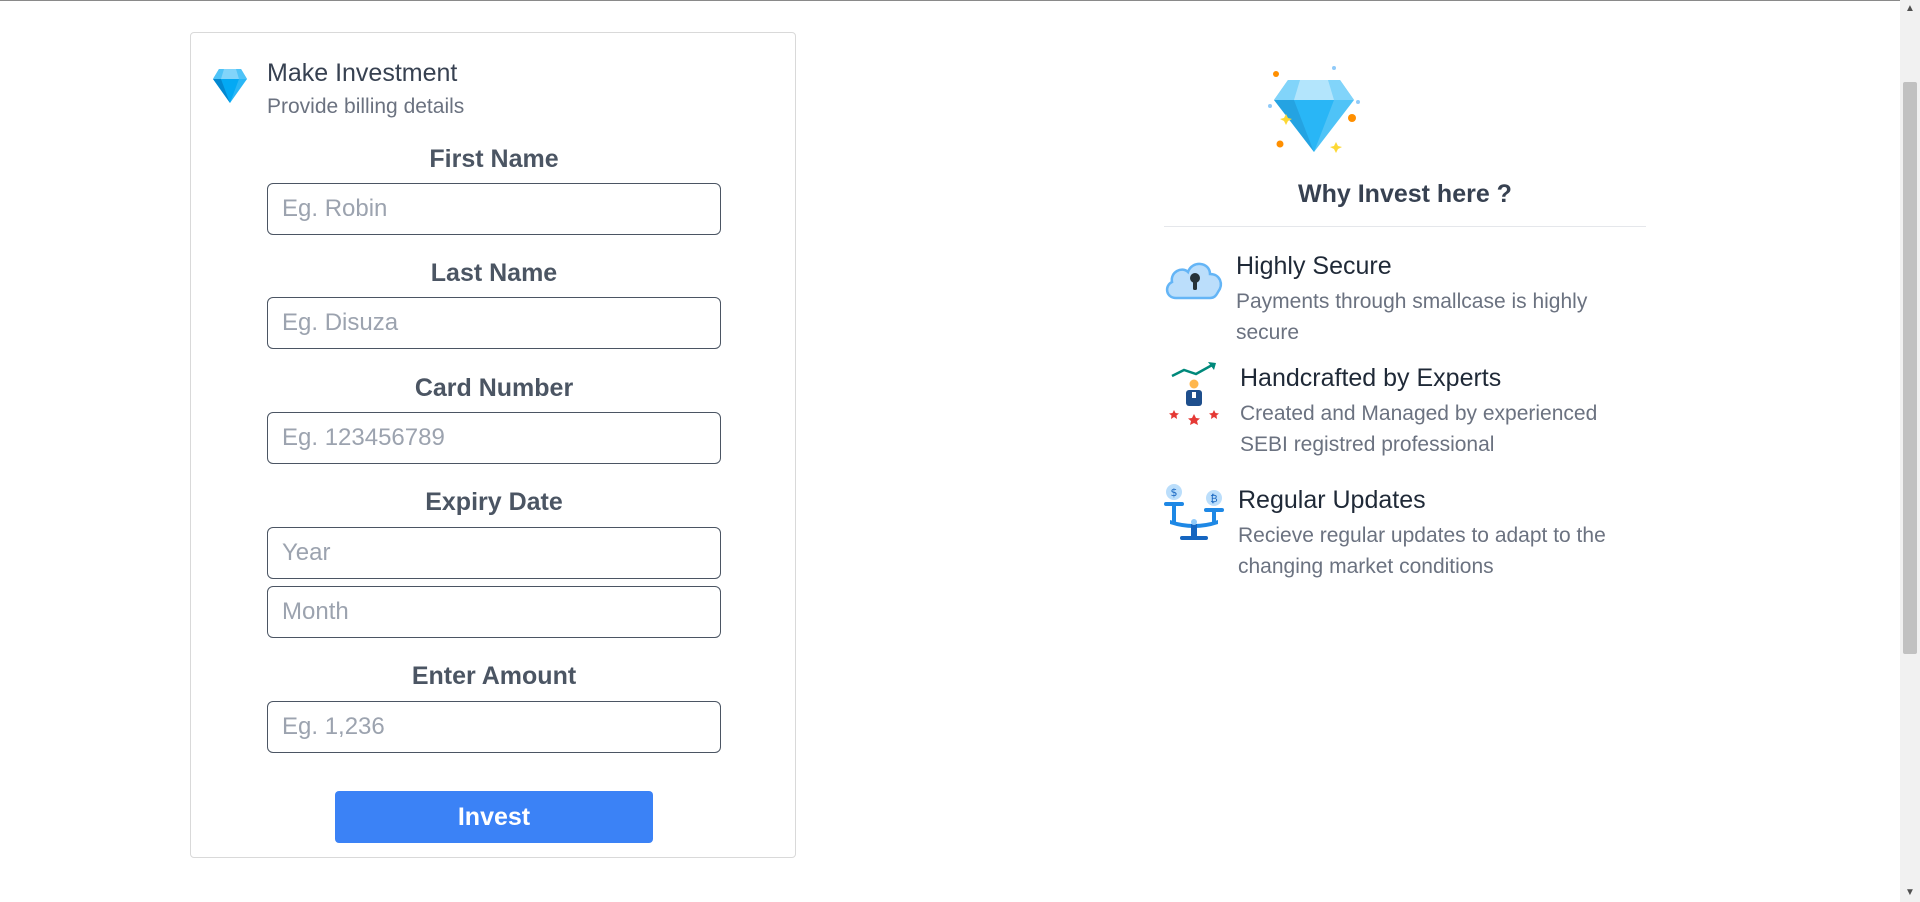 Image resolution: width=1920 pixels, height=902 pixels. Describe the element at coordinates (1193, 281) in the screenshot. I see `cloud-lock-icon` at that location.